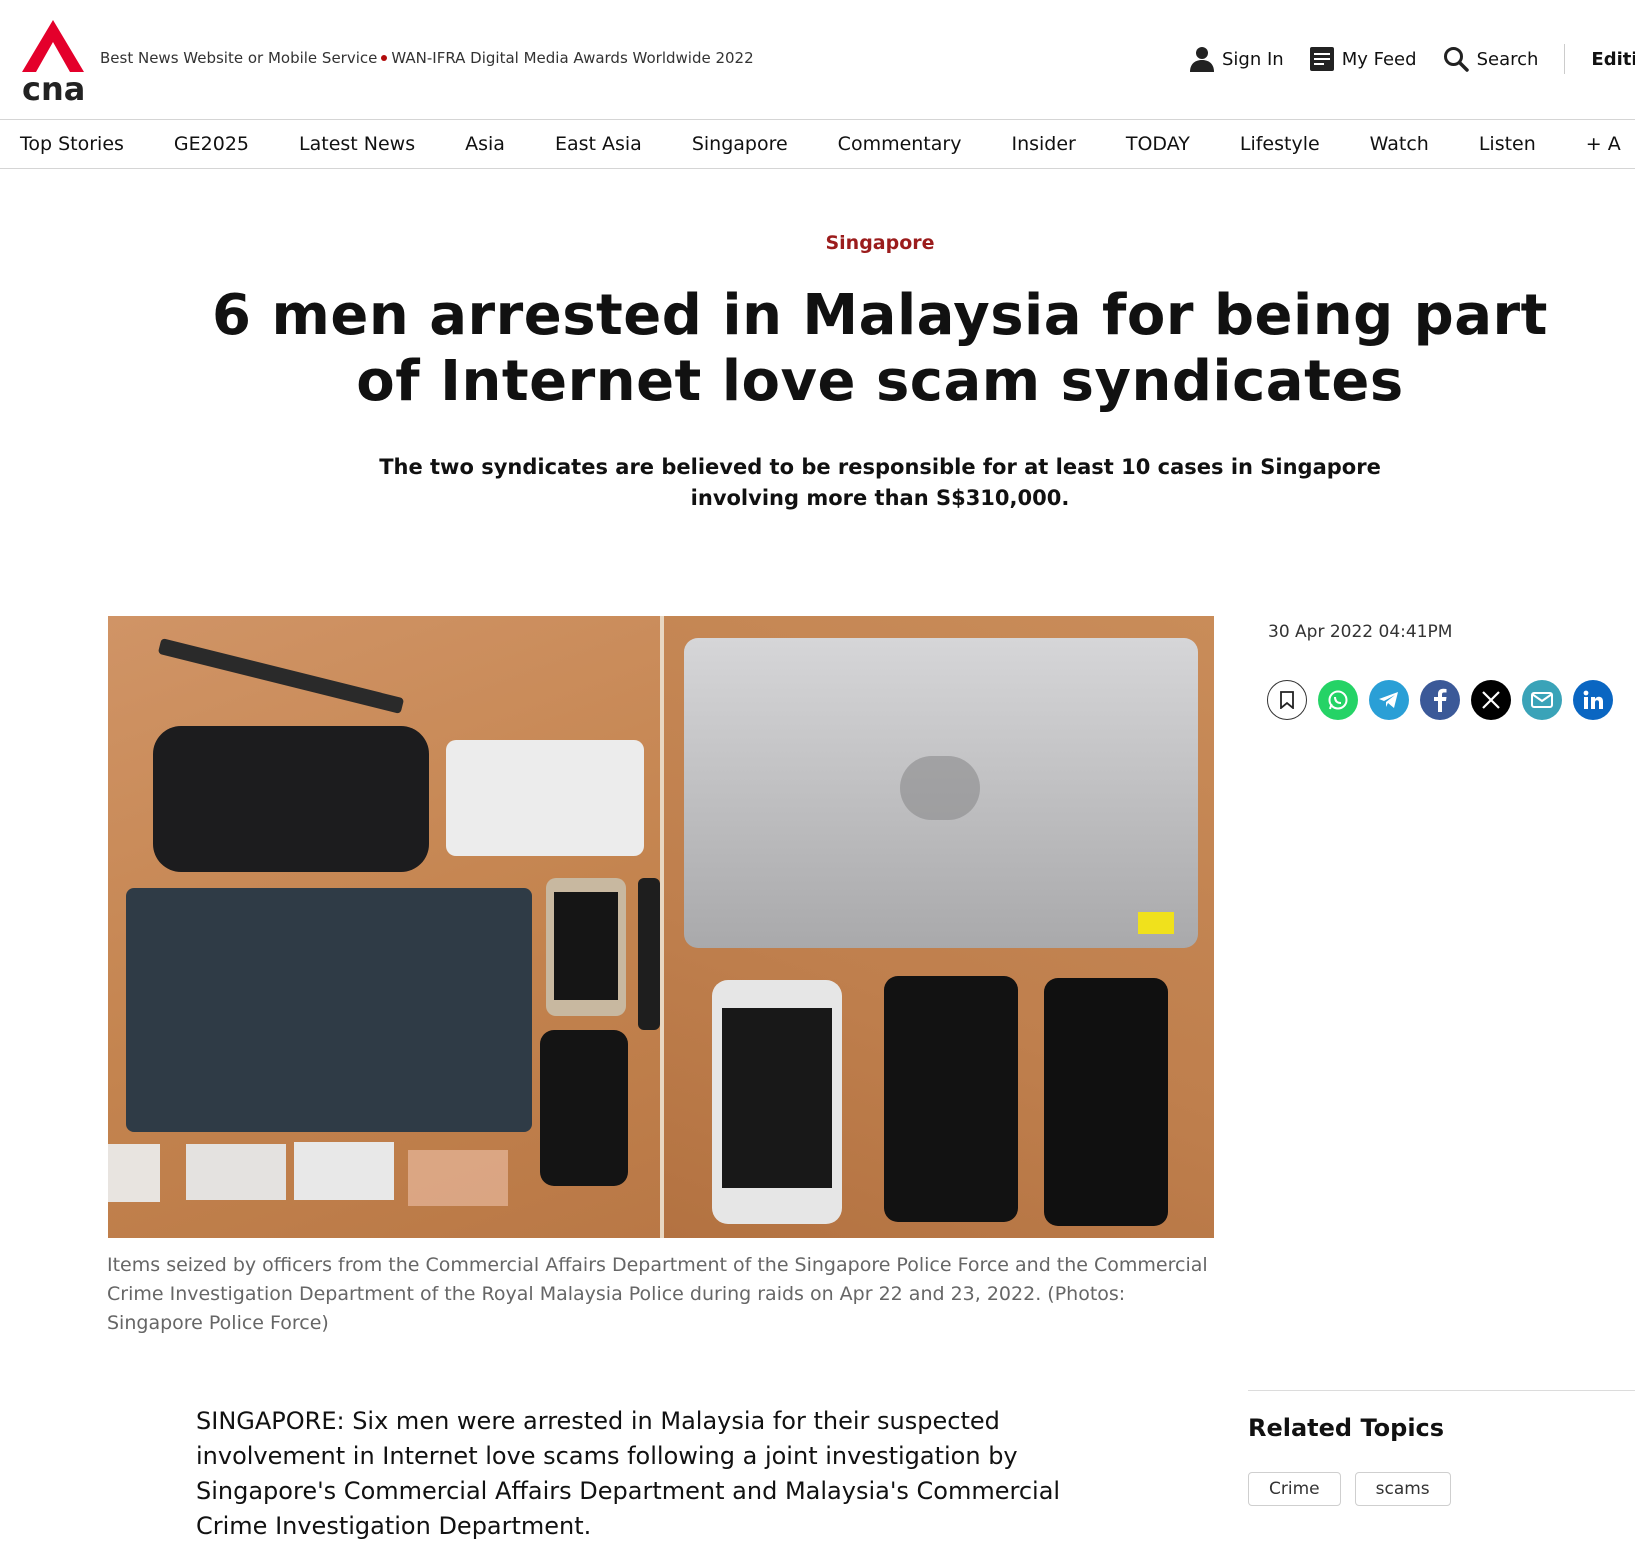 This screenshot has height=1543, width=1635. Describe the element at coordinates (777, 1098) in the screenshot. I see `phone-white-screen` at that location.